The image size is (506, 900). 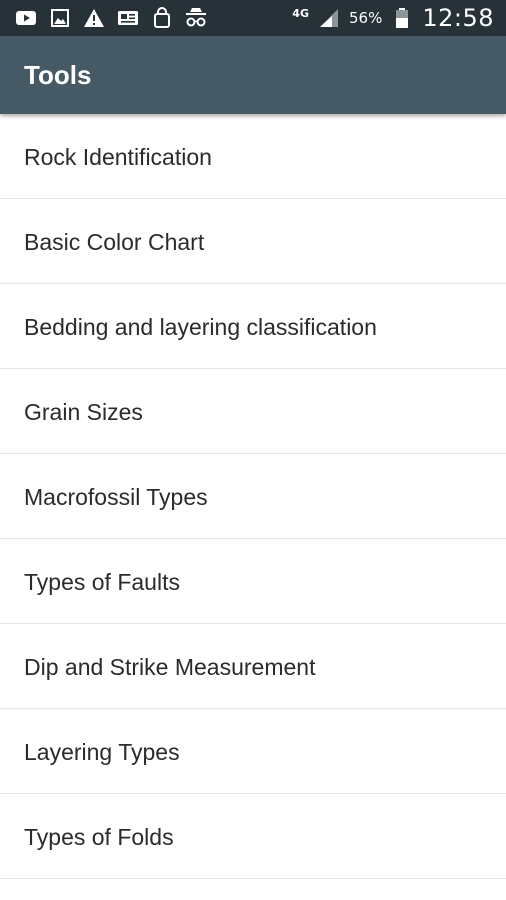 What do you see at coordinates (253, 241) in the screenshot?
I see `list-item-basic-color-chart: Basic Color Chart` at bounding box center [253, 241].